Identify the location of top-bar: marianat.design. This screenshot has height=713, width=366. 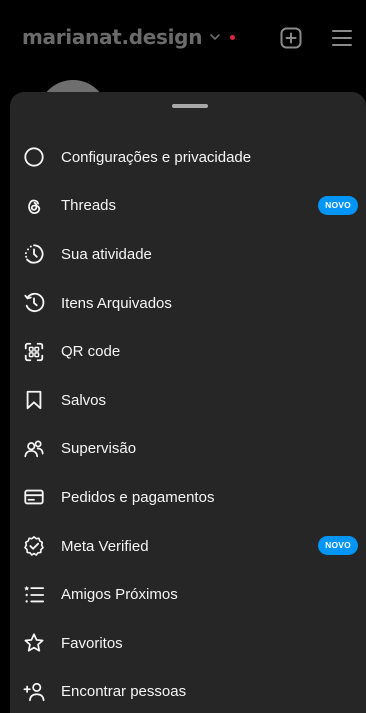
(183, 40).